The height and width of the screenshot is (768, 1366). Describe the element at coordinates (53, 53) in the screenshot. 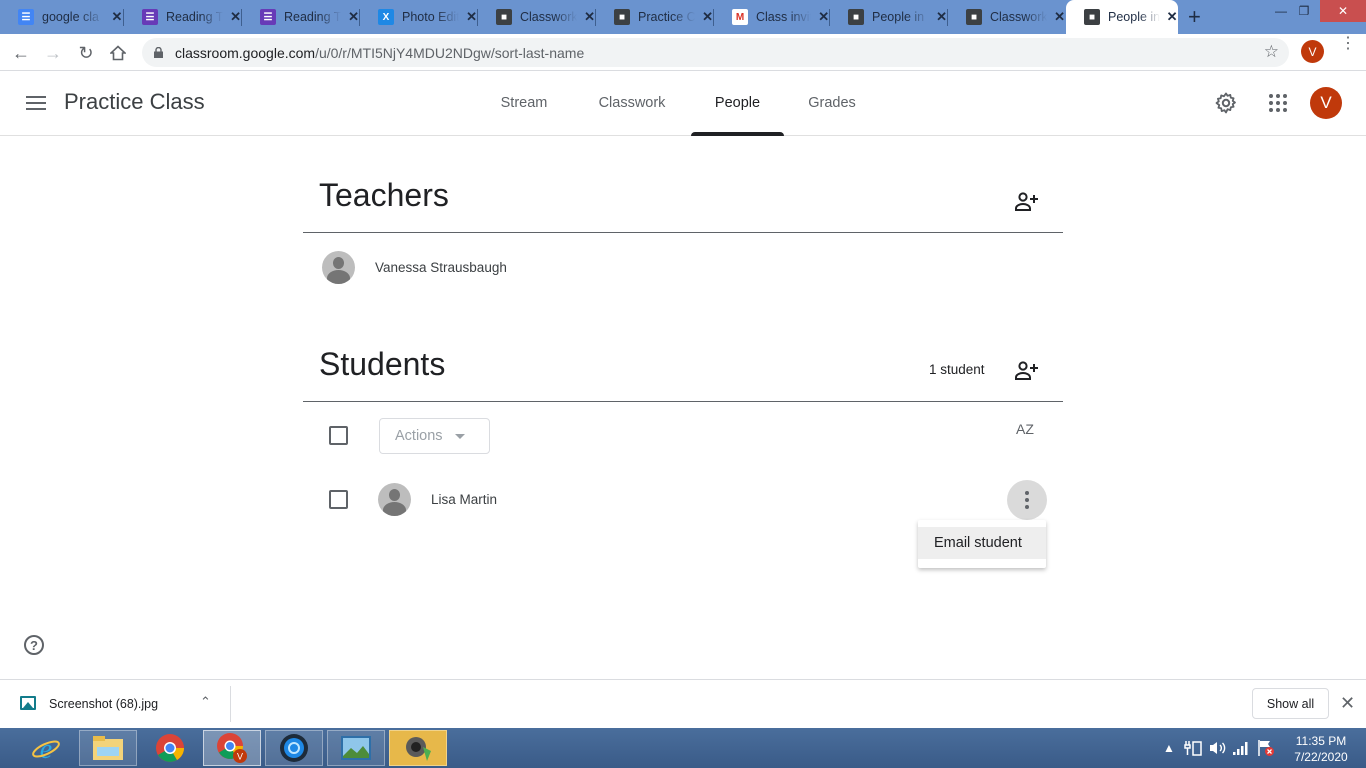

I see `forward-button: →` at that location.